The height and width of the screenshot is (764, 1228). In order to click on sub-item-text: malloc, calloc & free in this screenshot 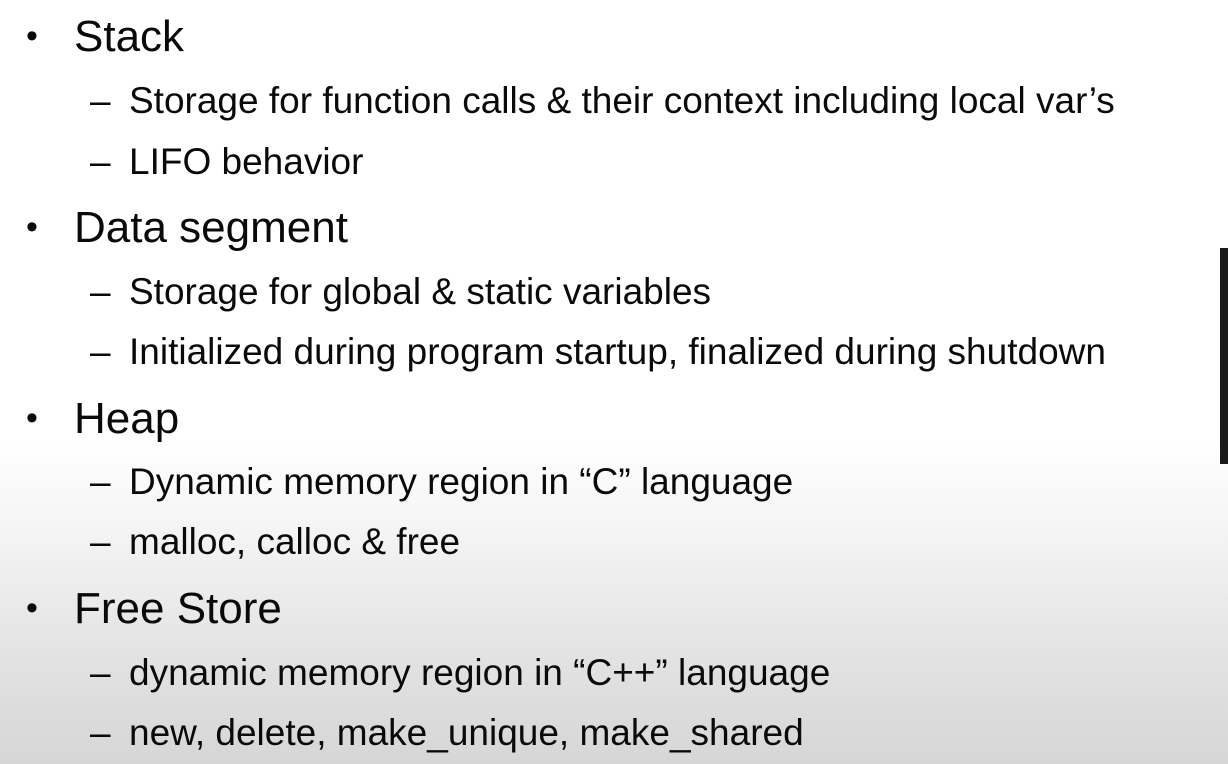, I will do `click(295, 541)`.